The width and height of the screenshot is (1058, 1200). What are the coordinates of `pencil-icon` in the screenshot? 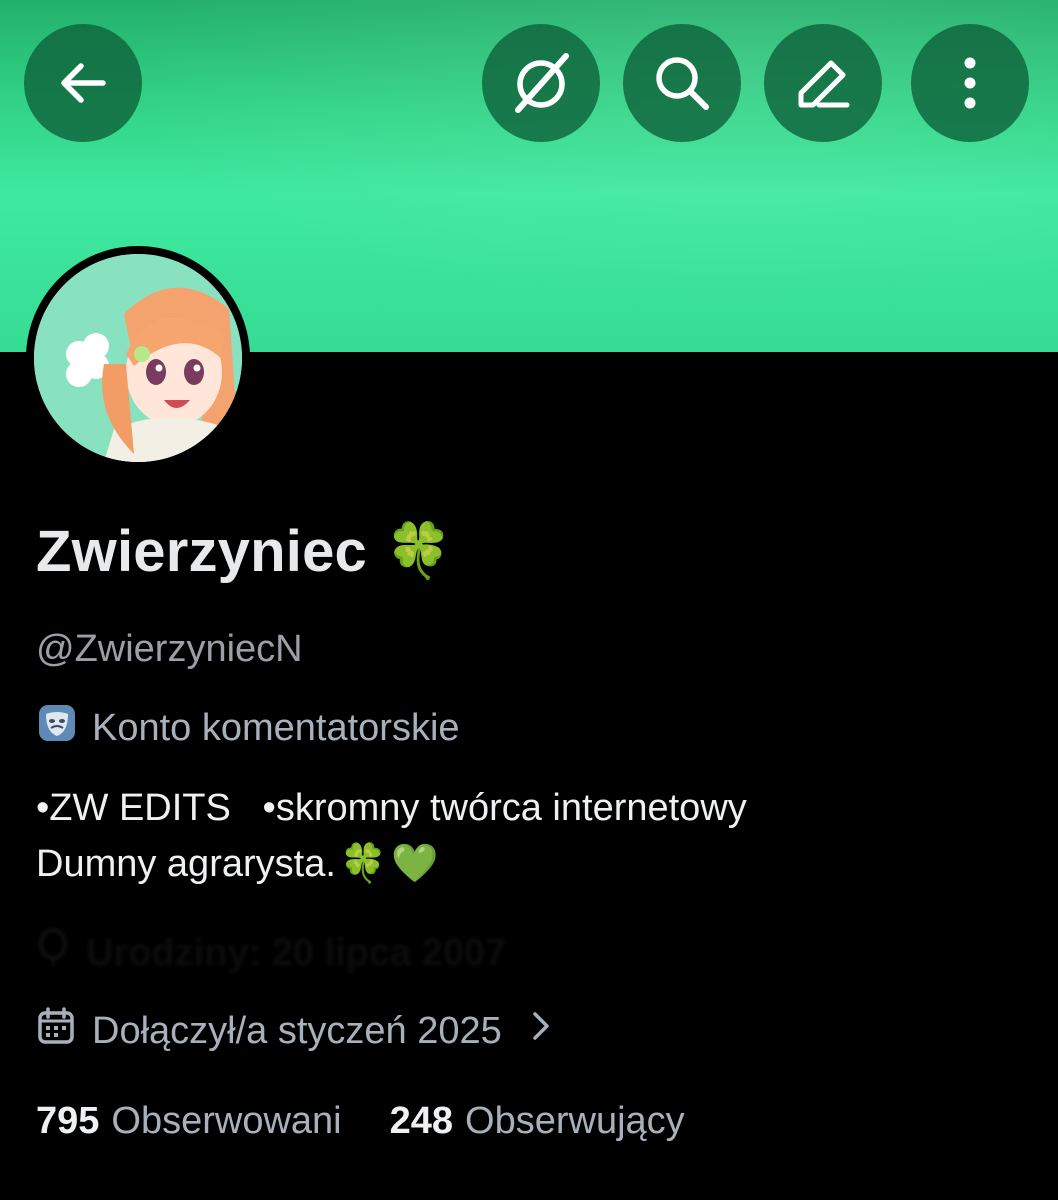 It's located at (824, 84).